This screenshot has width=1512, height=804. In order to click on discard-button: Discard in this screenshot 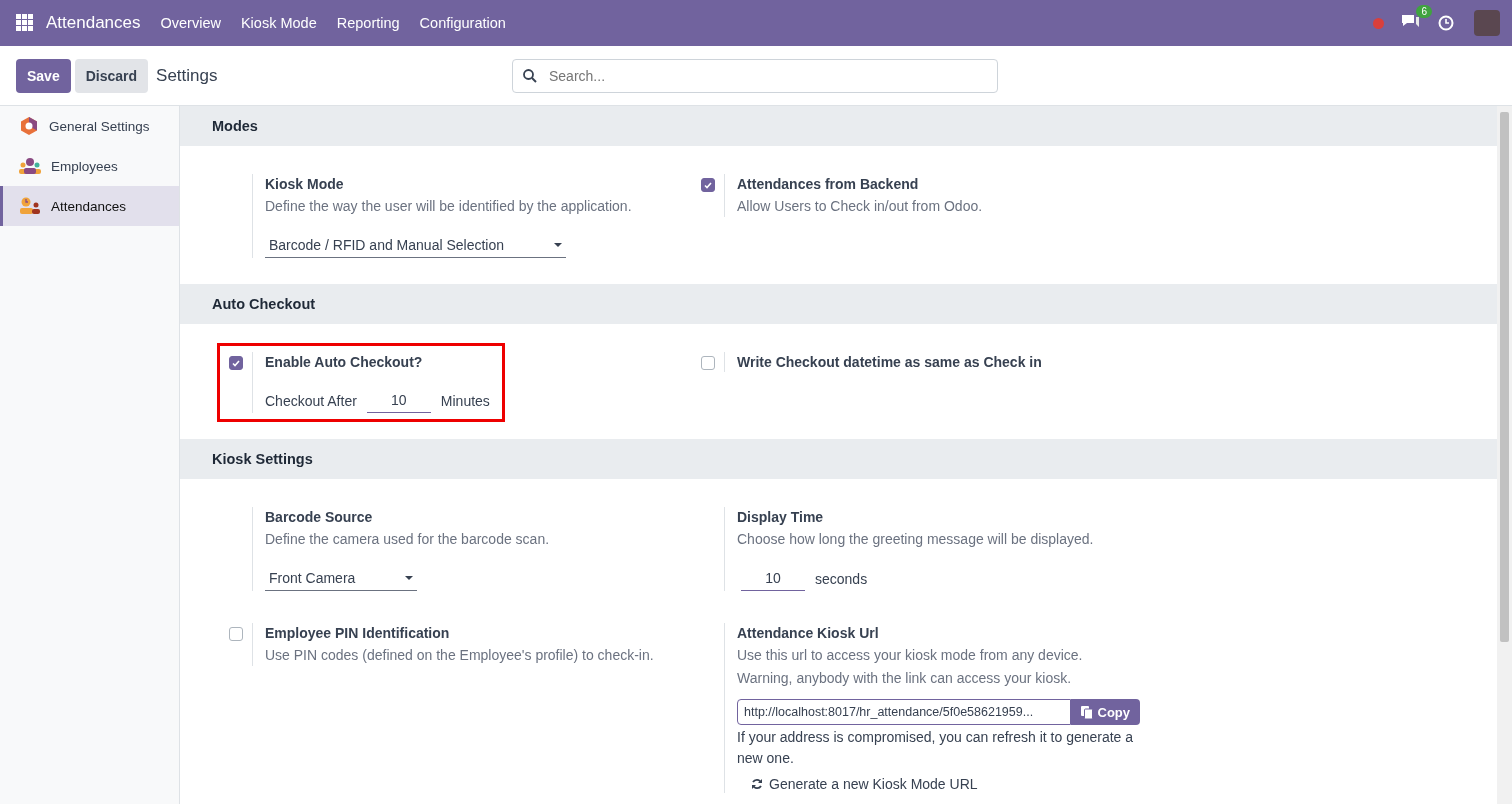, I will do `click(111, 75)`.